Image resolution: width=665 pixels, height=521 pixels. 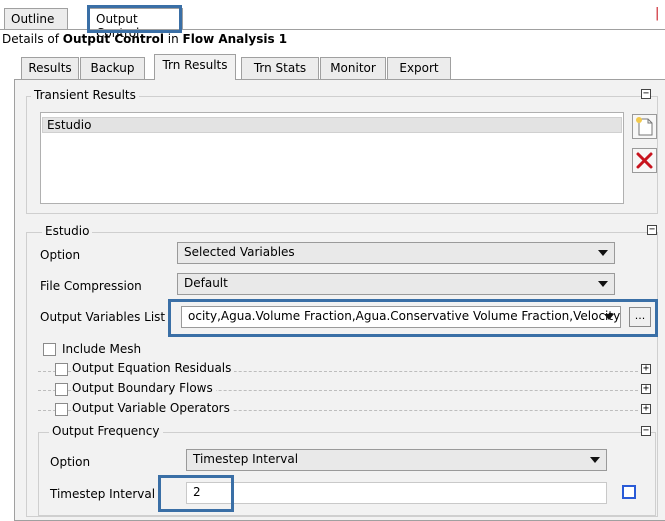 I want to click on tab-monitor-label: Monitor, so click(x=353, y=68).